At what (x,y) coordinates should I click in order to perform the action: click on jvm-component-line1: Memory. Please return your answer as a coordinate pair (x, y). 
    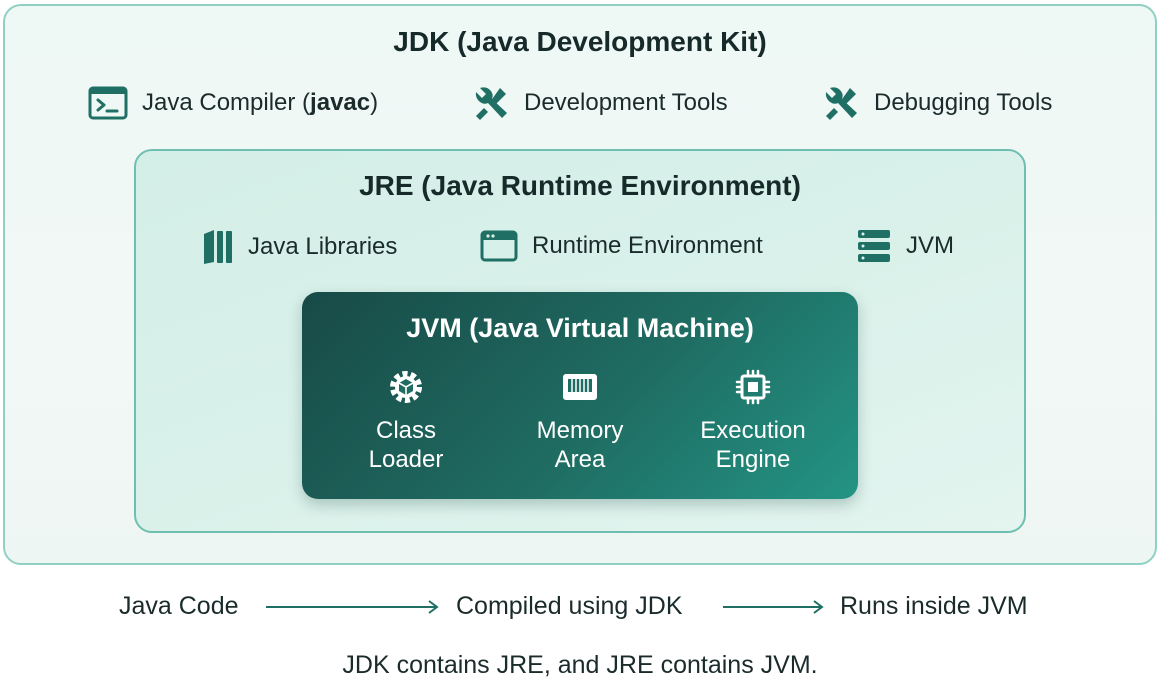
    Looking at the image, I should click on (580, 430).